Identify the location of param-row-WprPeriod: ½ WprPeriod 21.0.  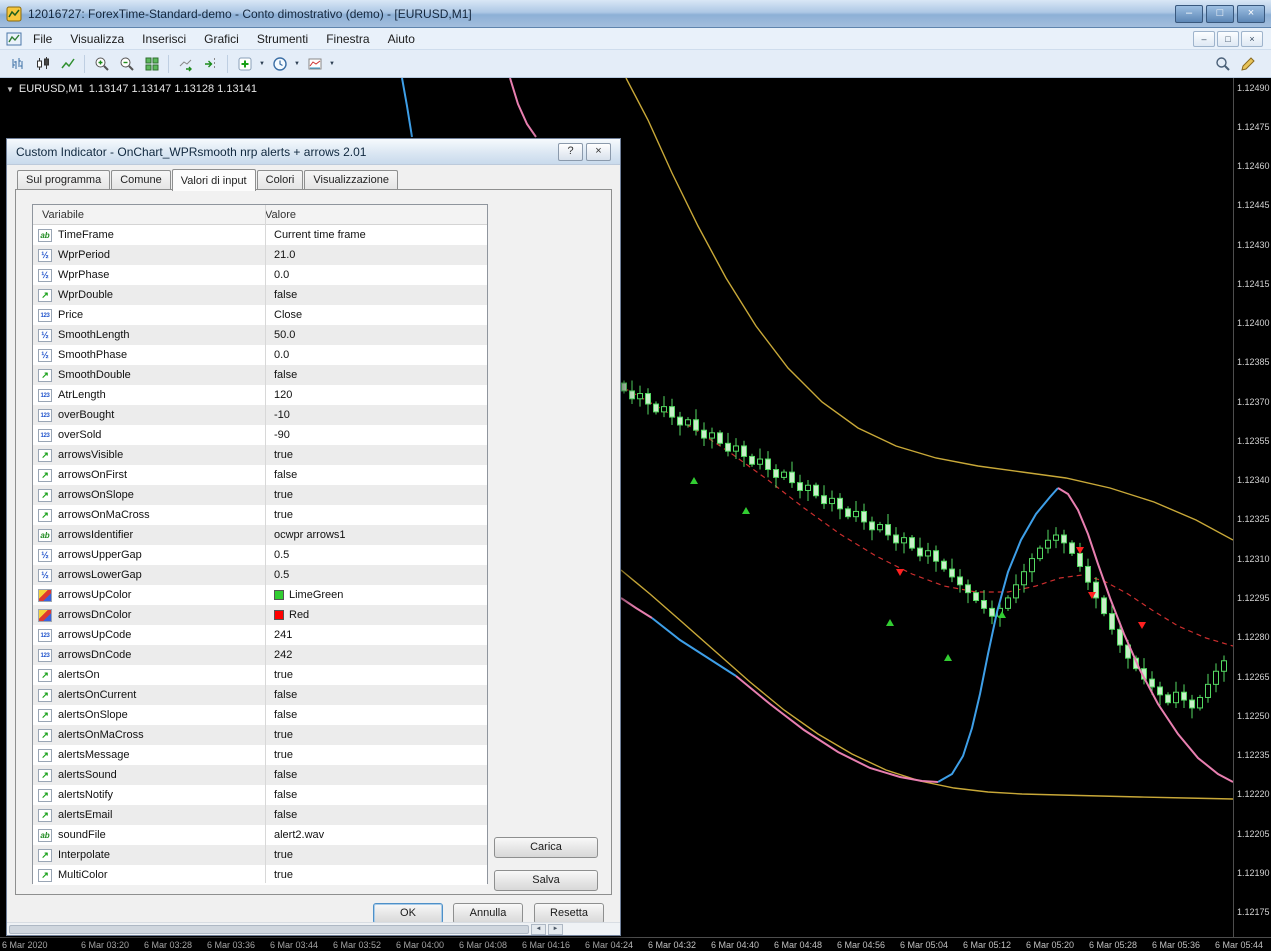
(260, 255).